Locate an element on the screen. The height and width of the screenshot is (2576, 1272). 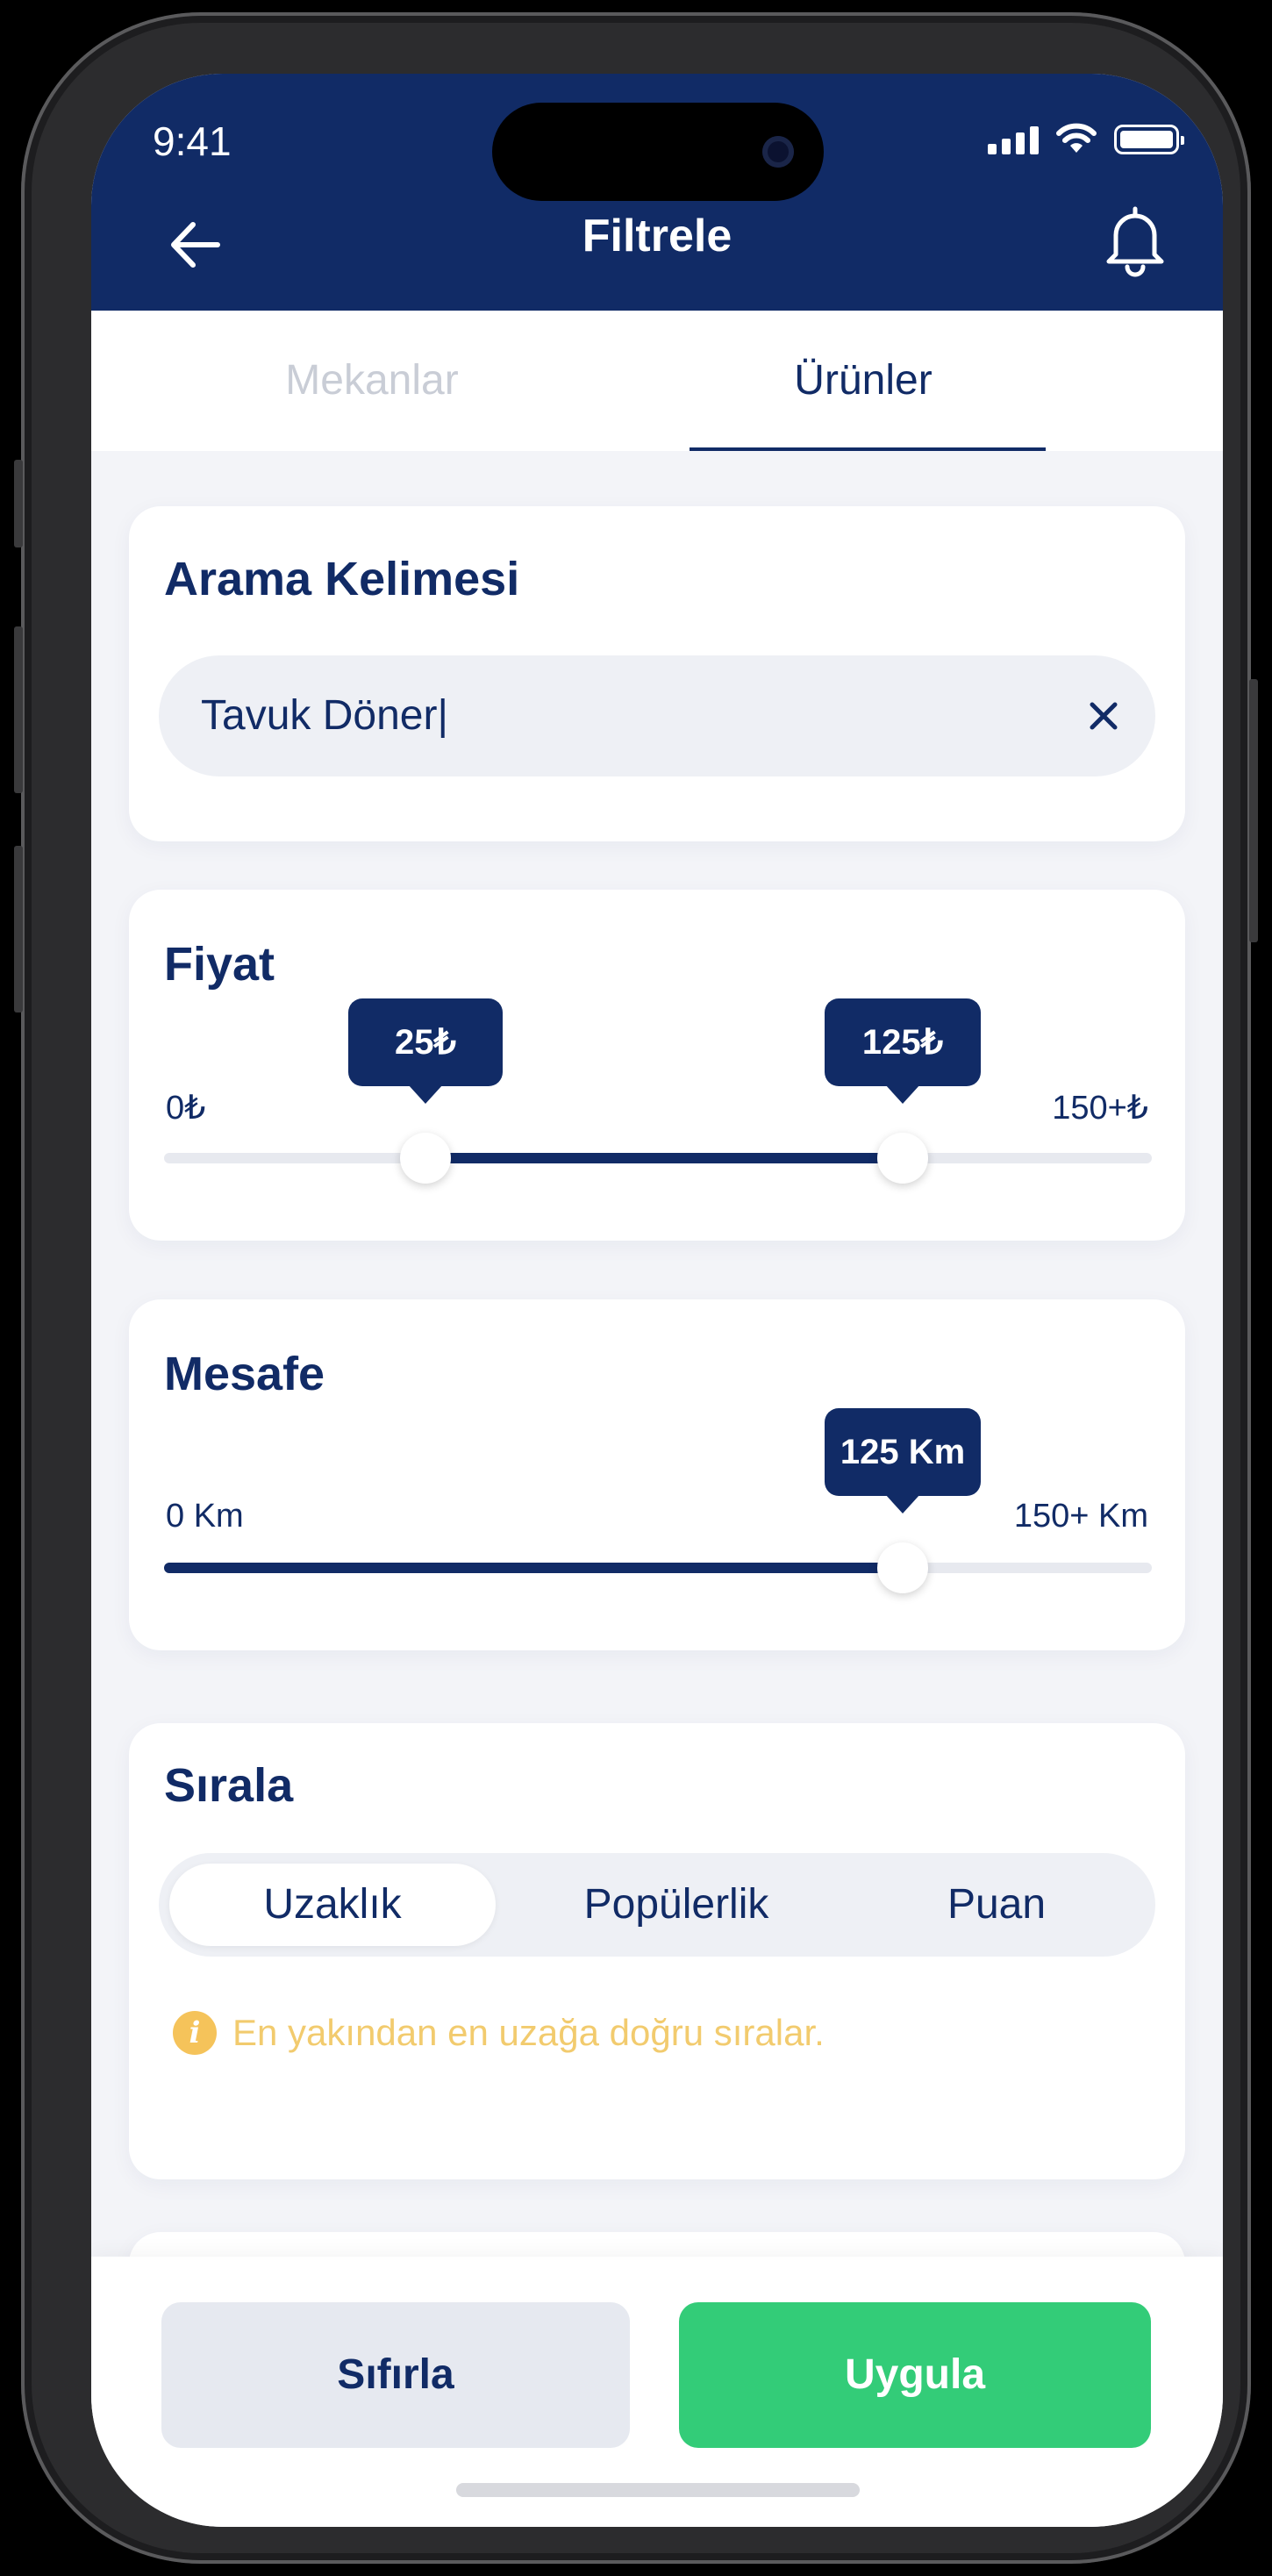
sort-info-text: En yakından en uzağa doğru sıralar. is located at coordinates (528, 2032).